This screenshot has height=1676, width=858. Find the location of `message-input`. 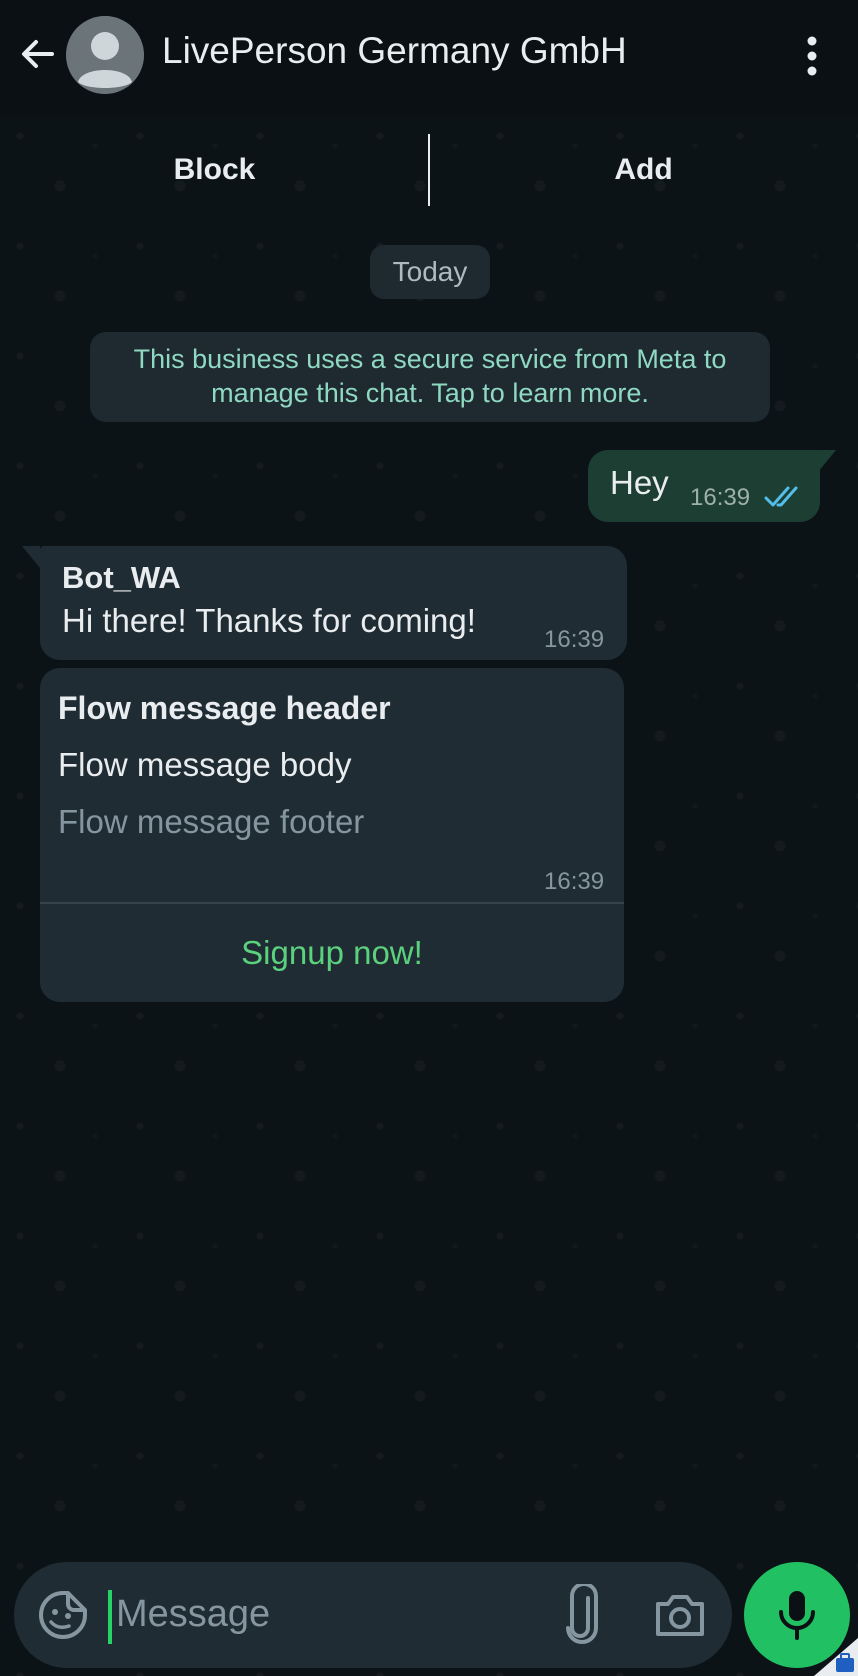

message-input is located at coordinates (303, 1614).